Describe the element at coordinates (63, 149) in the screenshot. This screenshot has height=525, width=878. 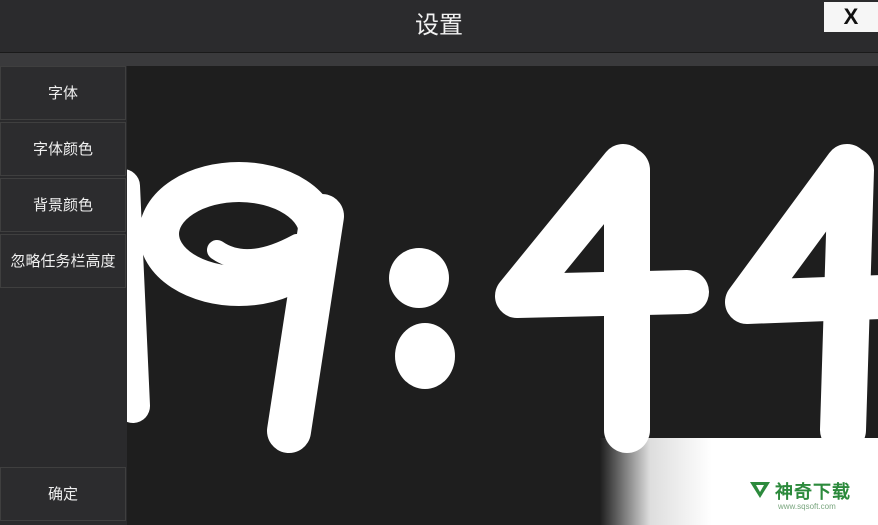
I see `menu-item-font-color: 字体颜色` at that location.